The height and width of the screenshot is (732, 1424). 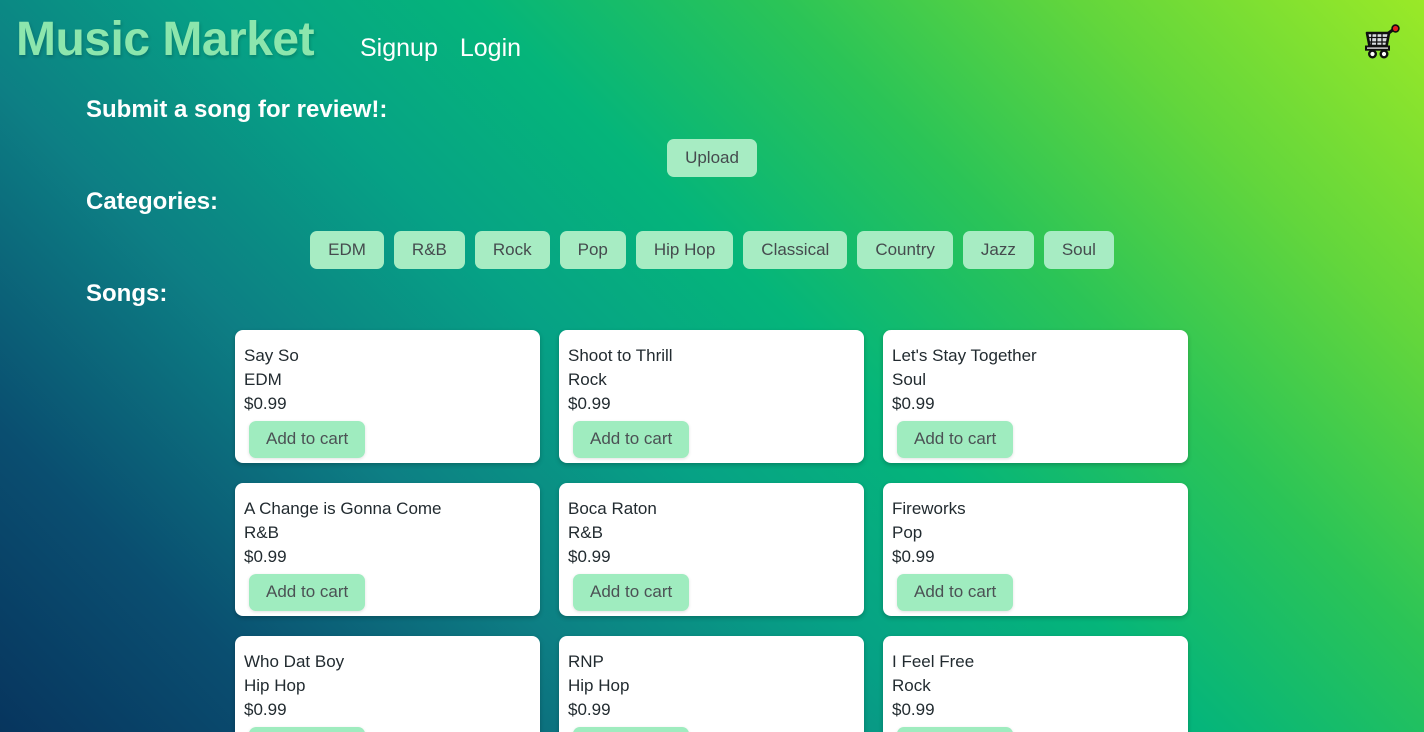 What do you see at coordinates (343, 508) in the screenshot?
I see `song-title: A Change is Gonna Come` at bounding box center [343, 508].